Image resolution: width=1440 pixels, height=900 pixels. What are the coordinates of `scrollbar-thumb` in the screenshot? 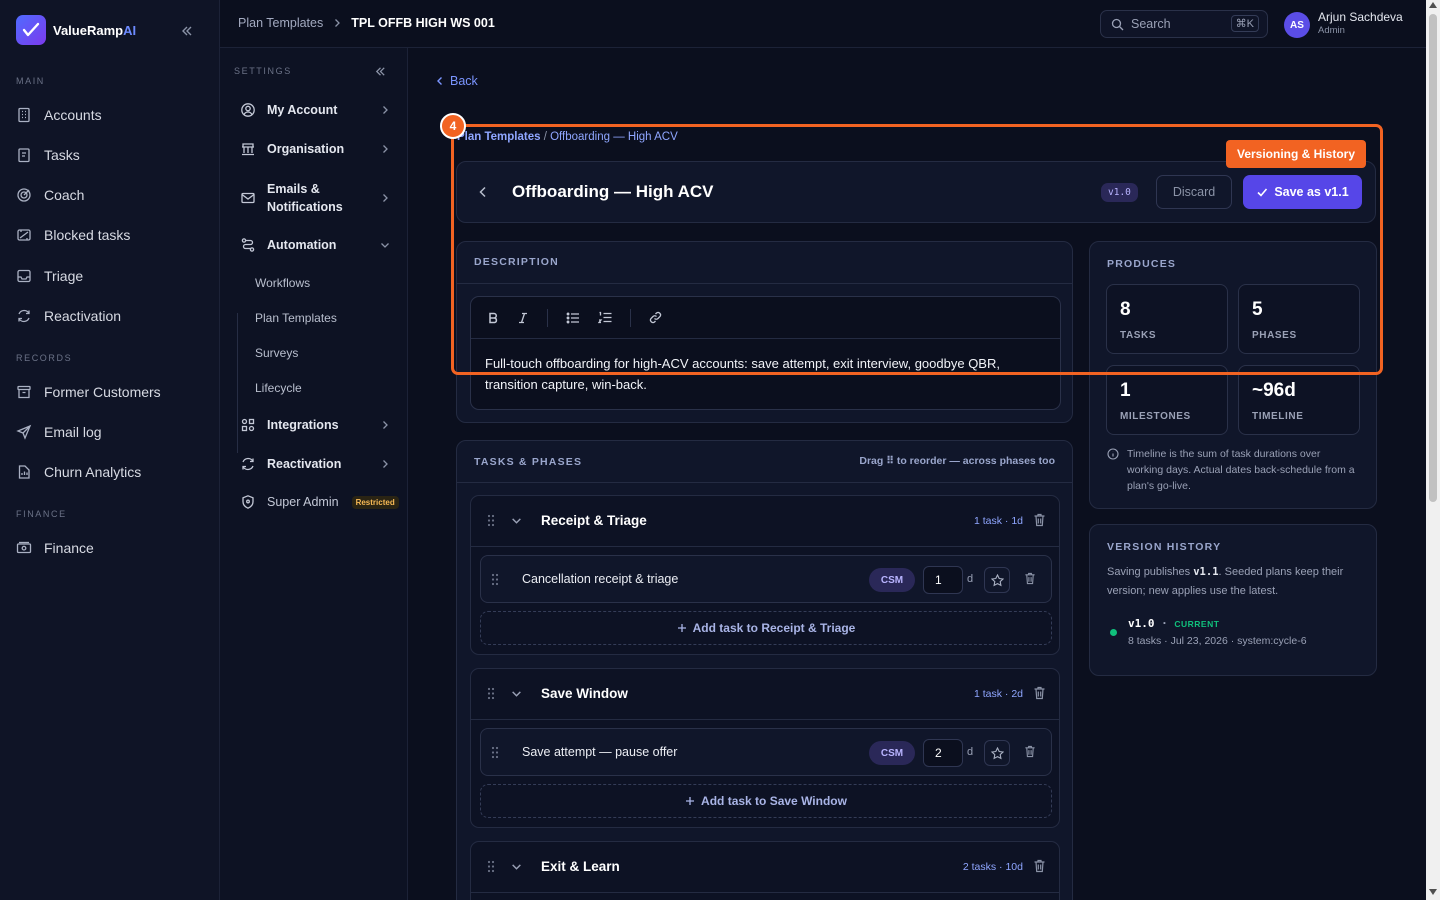 It's located at (1433, 258).